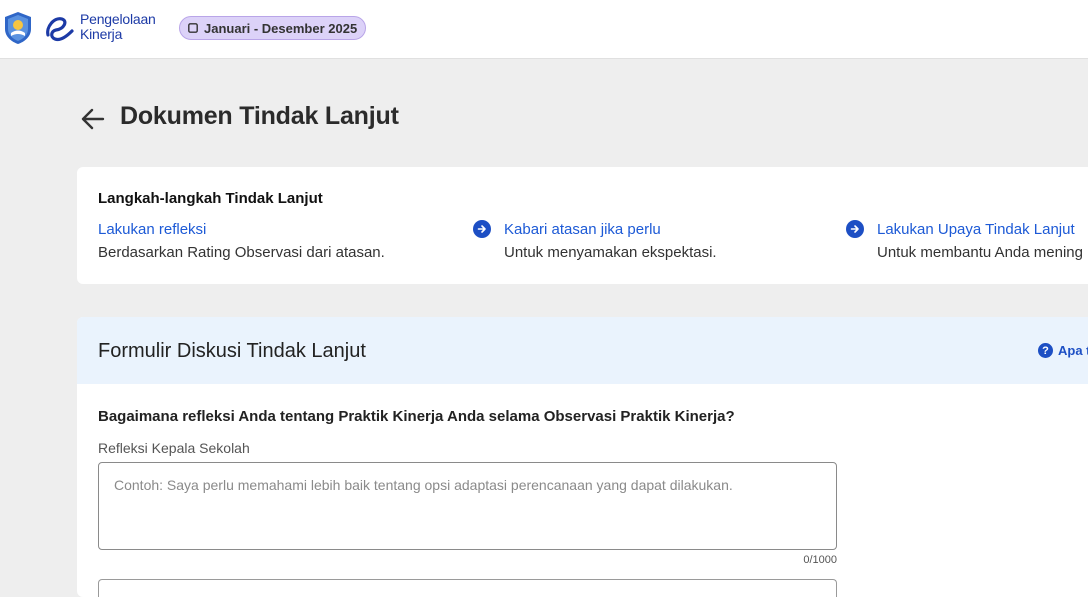 This screenshot has width=1088, height=597. Describe the element at coordinates (101, 34) in the screenshot. I see `app-name-line2: Kinerja` at that location.